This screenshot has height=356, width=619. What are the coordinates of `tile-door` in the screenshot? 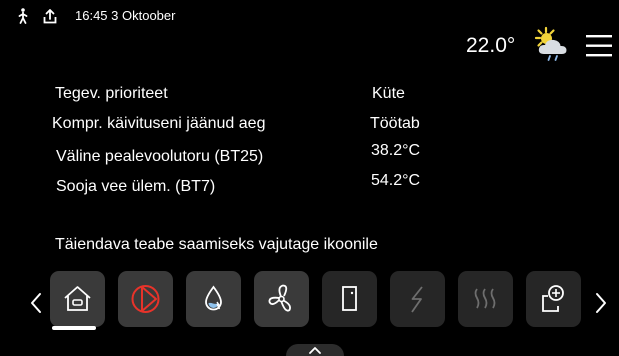 It's located at (349, 299).